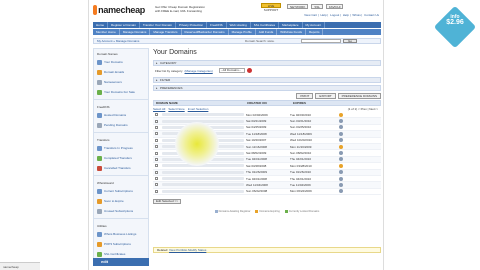 The image size is (480, 270). Describe the element at coordinates (291, 32) in the screenshot. I see `subnav-withdraw: Withdraw Funds` at that location.